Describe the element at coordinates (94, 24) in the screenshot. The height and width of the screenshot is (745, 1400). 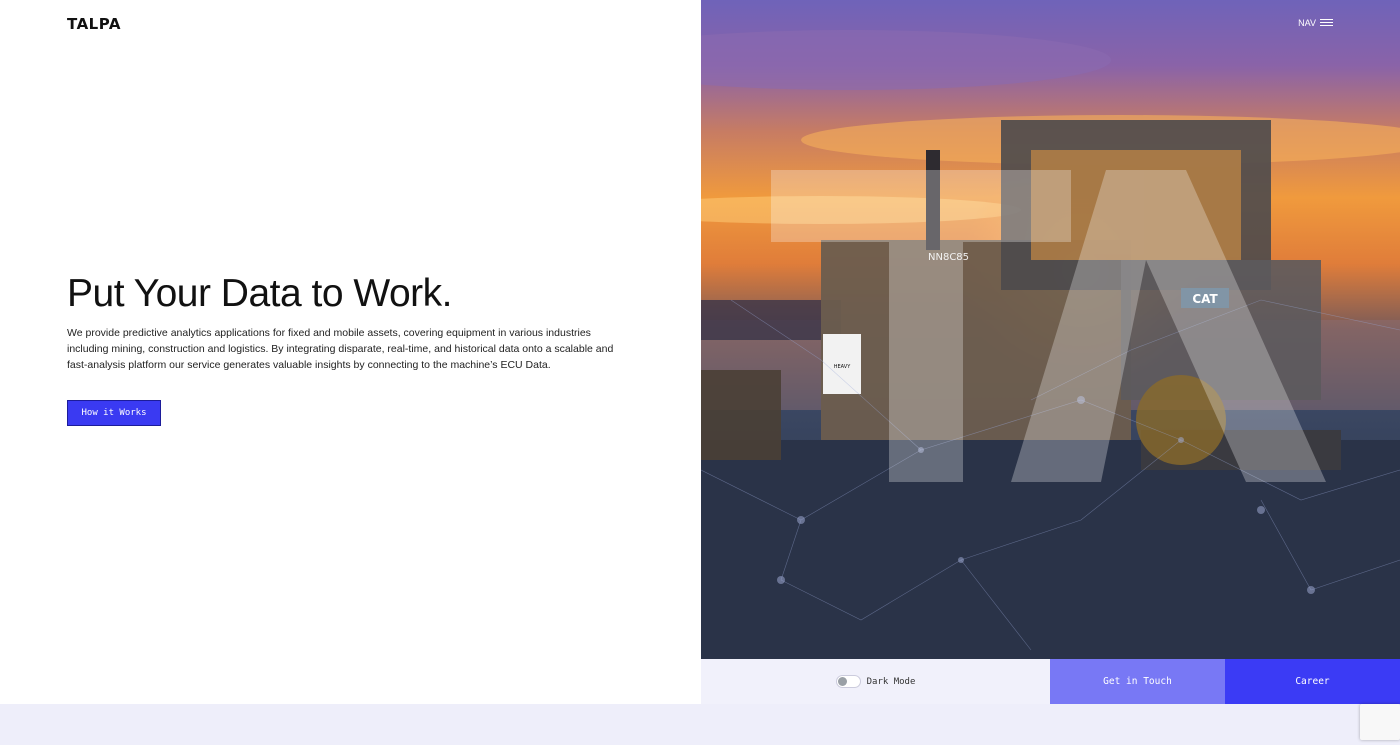
I see `talpa-logo: TALPA` at that location.